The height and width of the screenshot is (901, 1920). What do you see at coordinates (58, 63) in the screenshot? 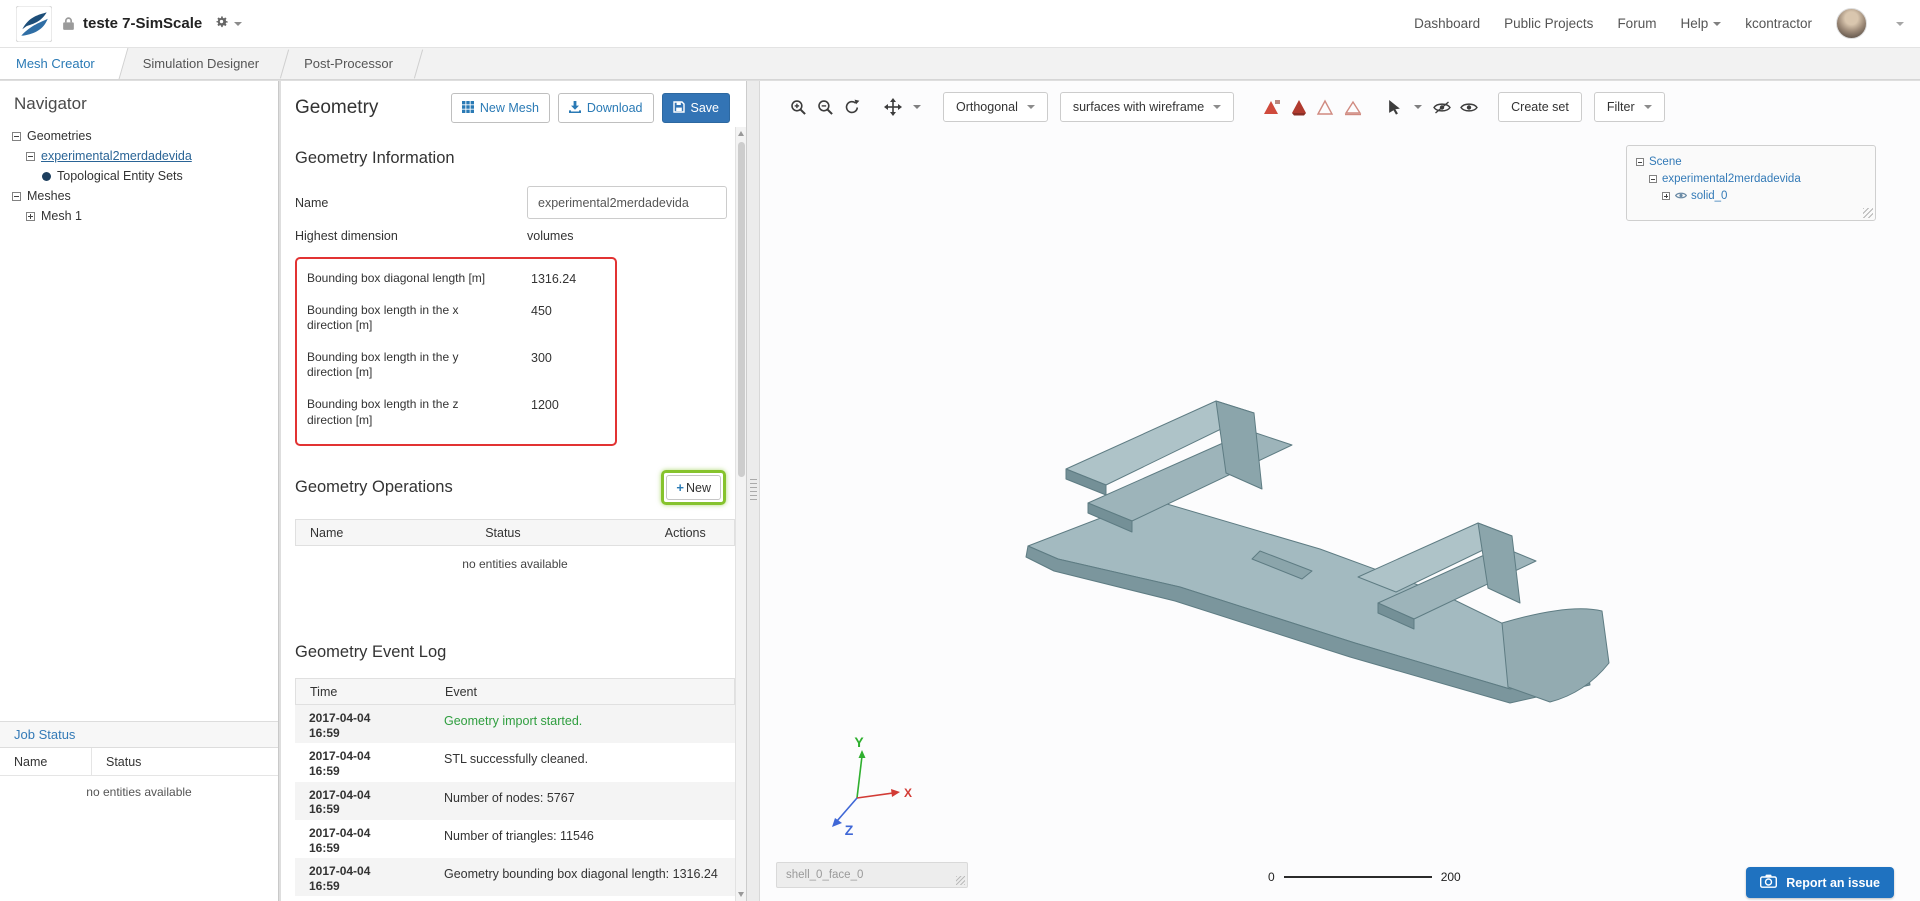
I see `tab-mesh-creator: Mesh Creator` at bounding box center [58, 63].